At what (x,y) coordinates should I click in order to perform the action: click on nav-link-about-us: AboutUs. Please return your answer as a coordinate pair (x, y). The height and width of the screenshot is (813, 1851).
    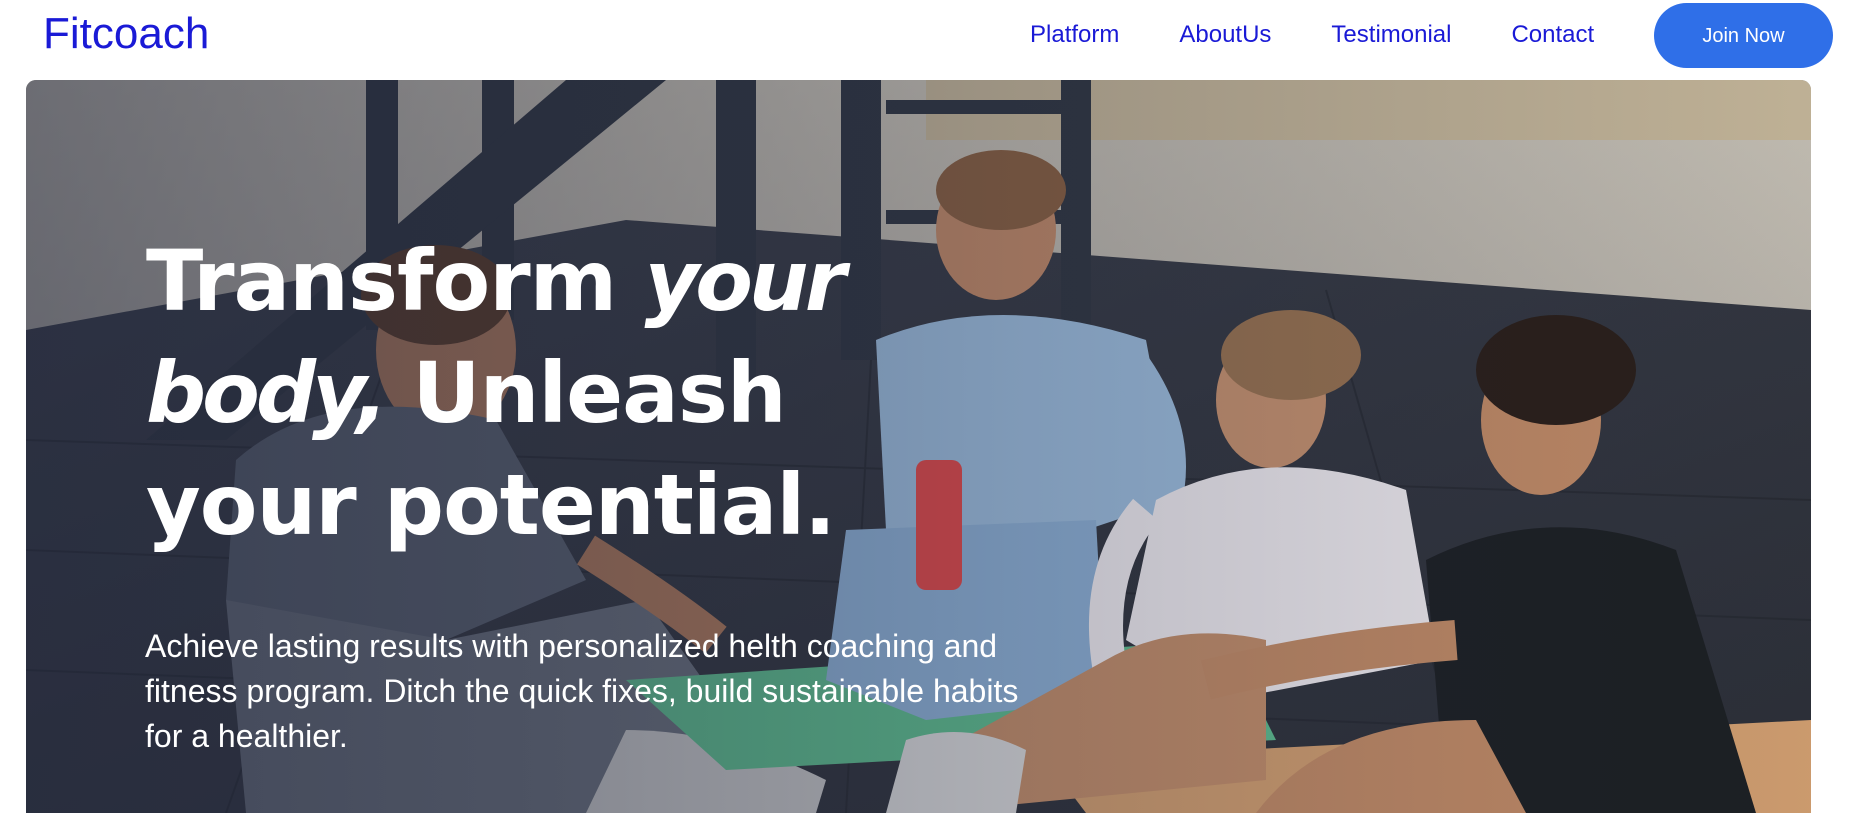
    Looking at the image, I should click on (1225, 35).